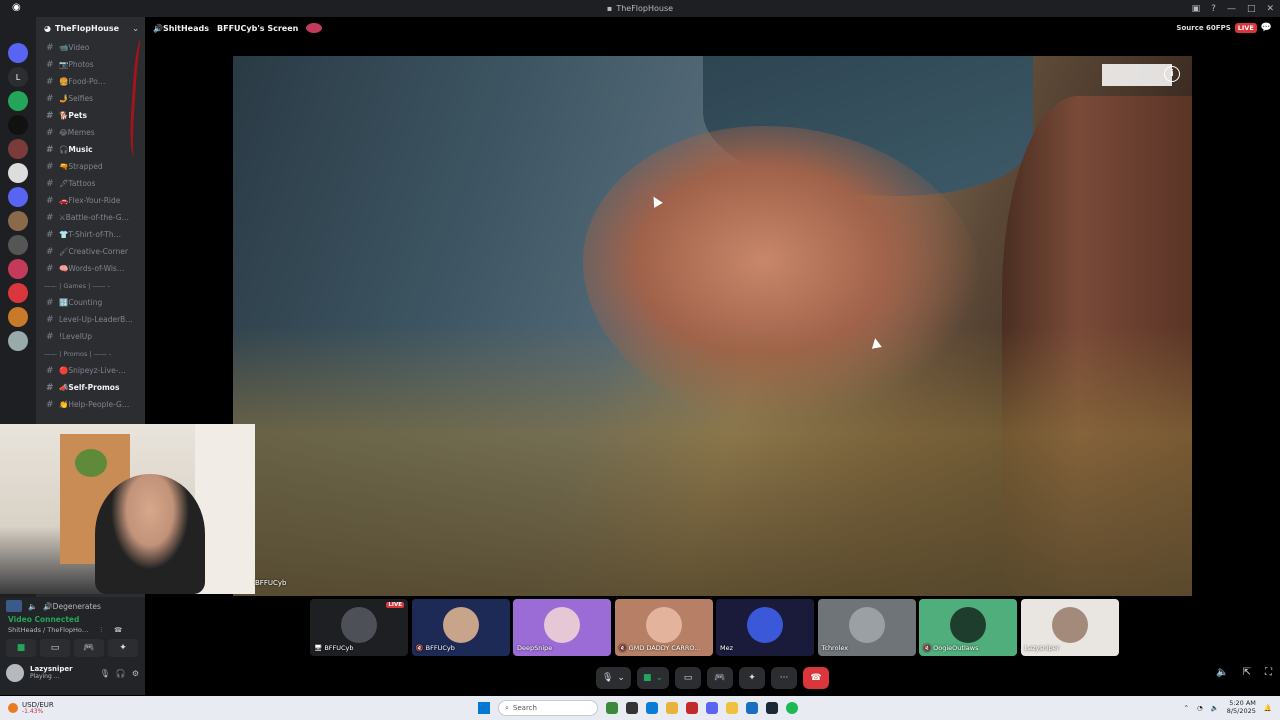  I want to click on taskbar-search: ⌕ Search, so click(548, 708).